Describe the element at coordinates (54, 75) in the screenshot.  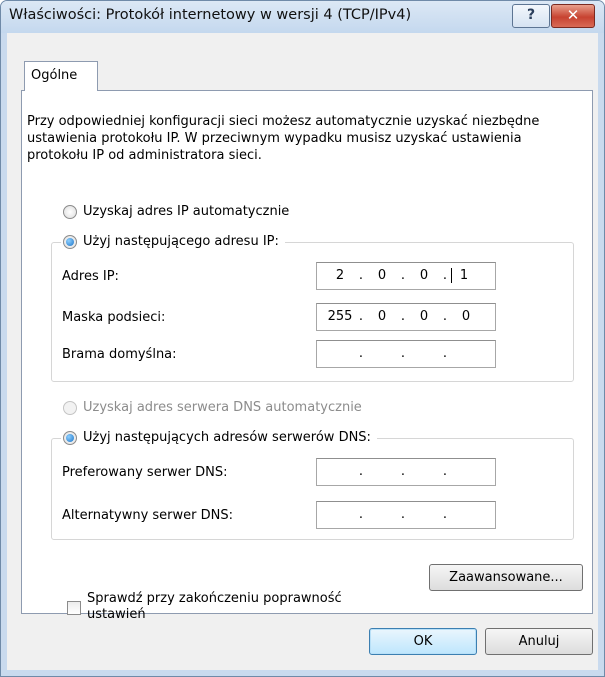
I see `tab-general-label: Ogólne` at that location.